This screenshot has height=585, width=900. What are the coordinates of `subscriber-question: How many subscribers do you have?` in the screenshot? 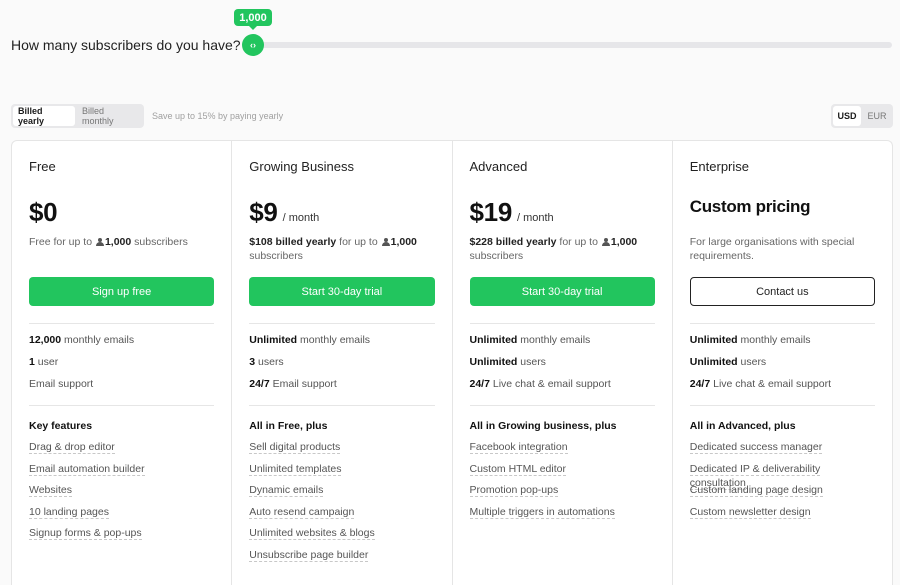 It's located at (126, 45).